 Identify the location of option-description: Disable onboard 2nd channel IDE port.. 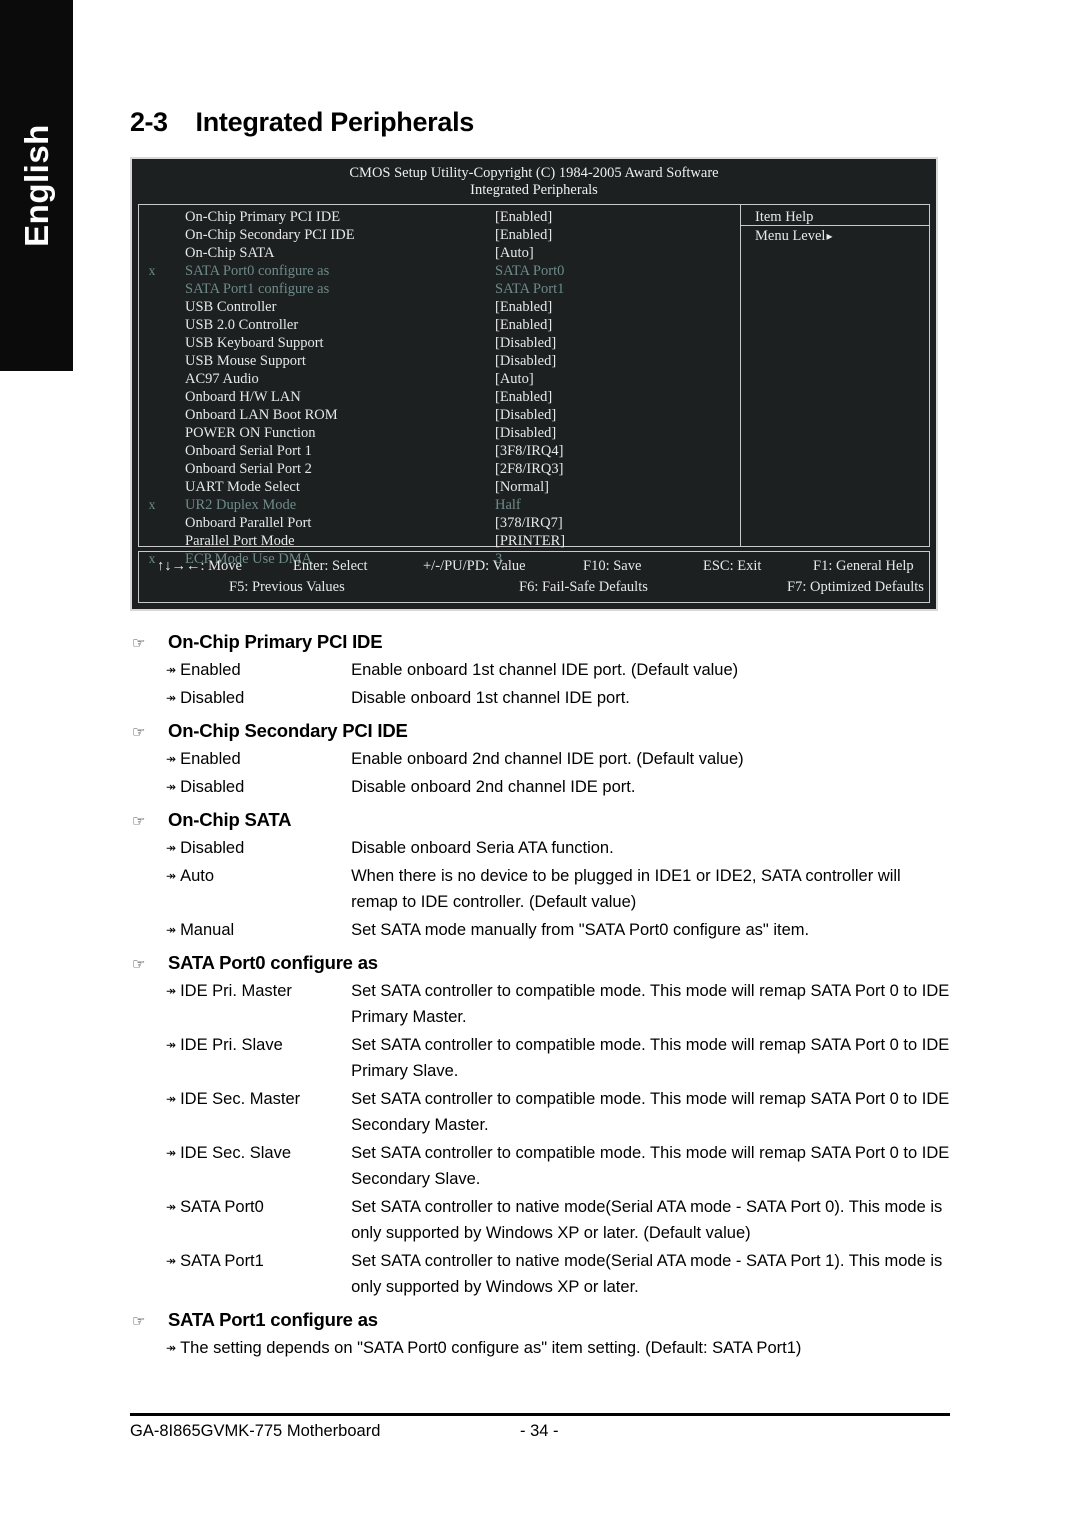
(493, 787).